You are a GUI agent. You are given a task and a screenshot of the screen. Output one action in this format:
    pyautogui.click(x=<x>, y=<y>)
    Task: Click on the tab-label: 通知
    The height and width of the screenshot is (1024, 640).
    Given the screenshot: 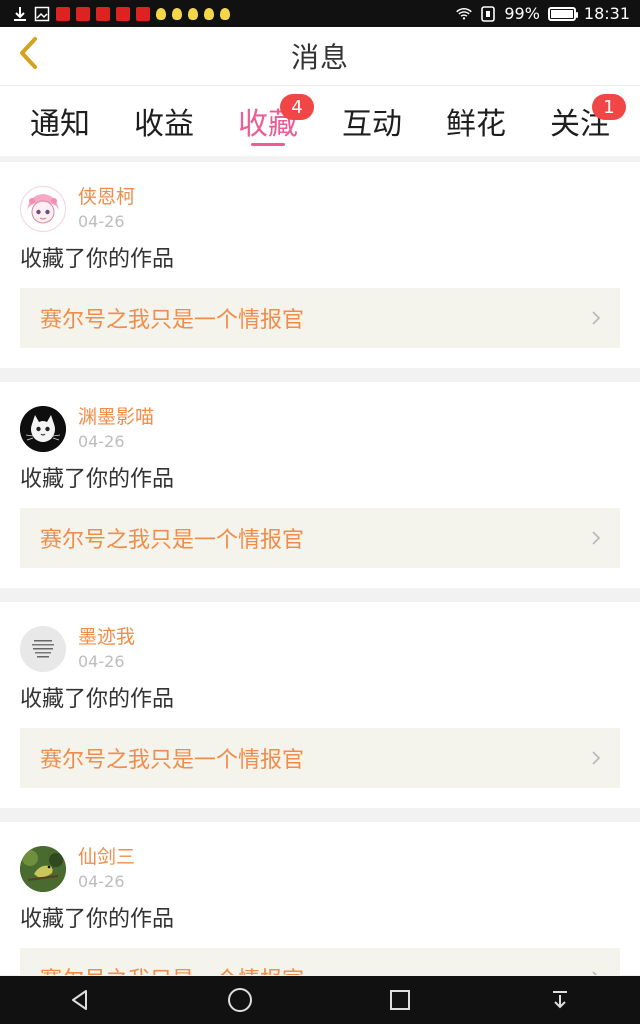 What is the action you would take?
    pyautogui.click(x=60, y=124)
    